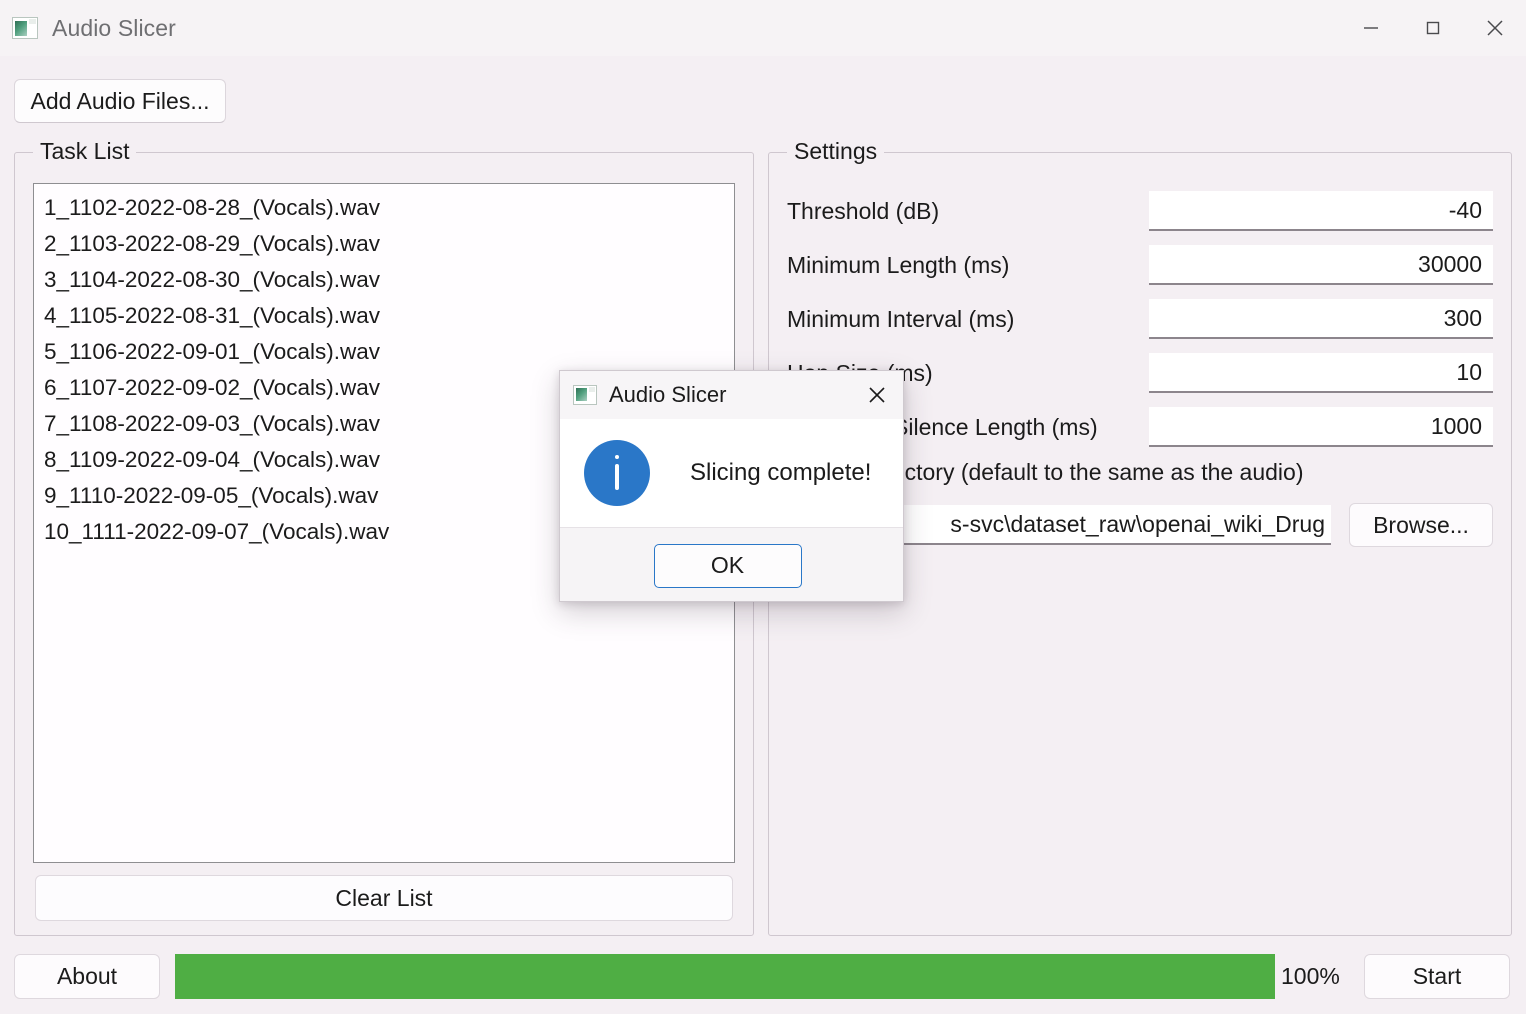  I want to click on list-item: 3_1104-2022-08-30_(Vocals).wav, so click(384, 280).